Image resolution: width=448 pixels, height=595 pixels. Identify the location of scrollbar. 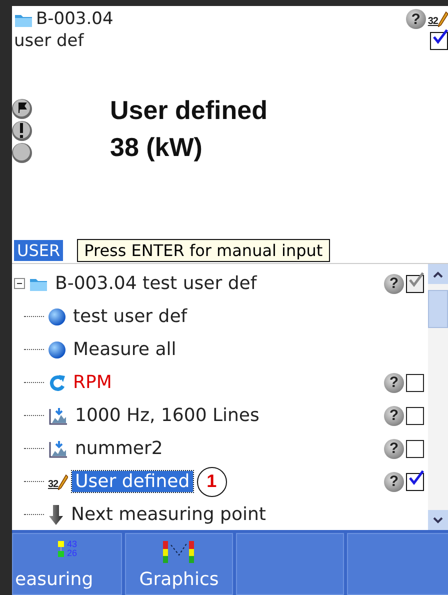
(438, 397).